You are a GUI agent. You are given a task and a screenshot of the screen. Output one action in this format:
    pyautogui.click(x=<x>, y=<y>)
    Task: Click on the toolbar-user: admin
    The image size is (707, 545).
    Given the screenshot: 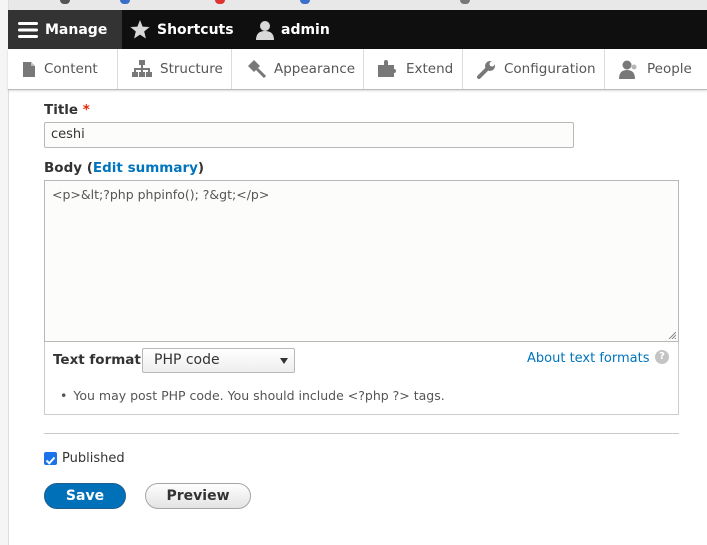 What is the action you would take?
    pyautogui.click(x=293, y=29)
    